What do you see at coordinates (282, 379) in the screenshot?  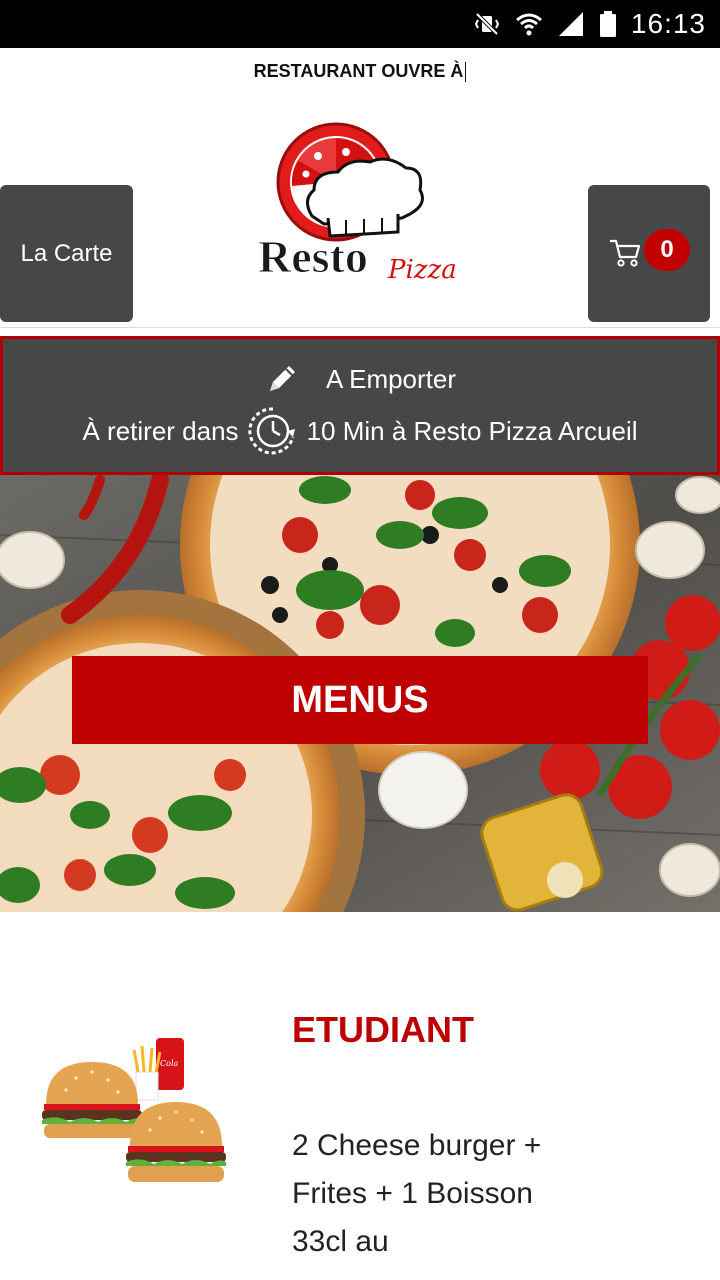 I see `pencil-icon` at bounding box center [282, 379].